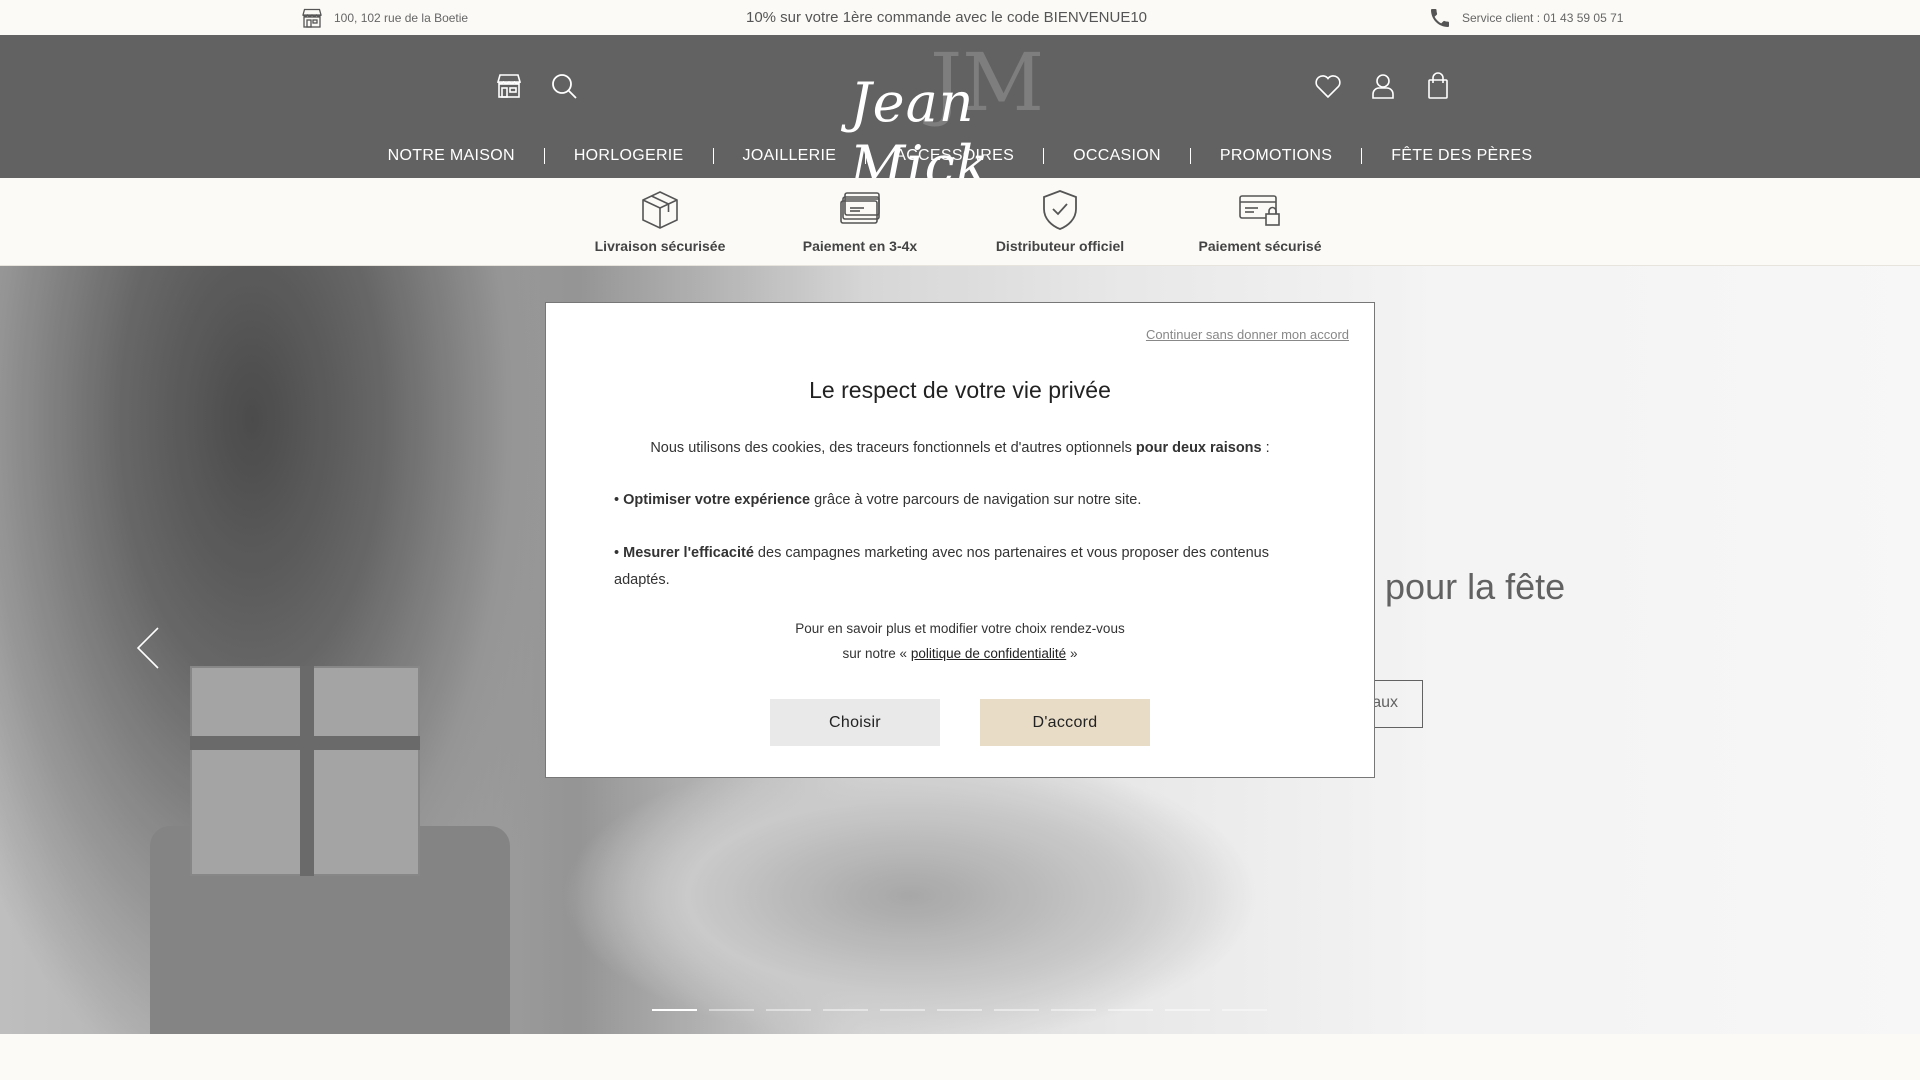  I want to click on intro-end: :, so click(1265, 448).